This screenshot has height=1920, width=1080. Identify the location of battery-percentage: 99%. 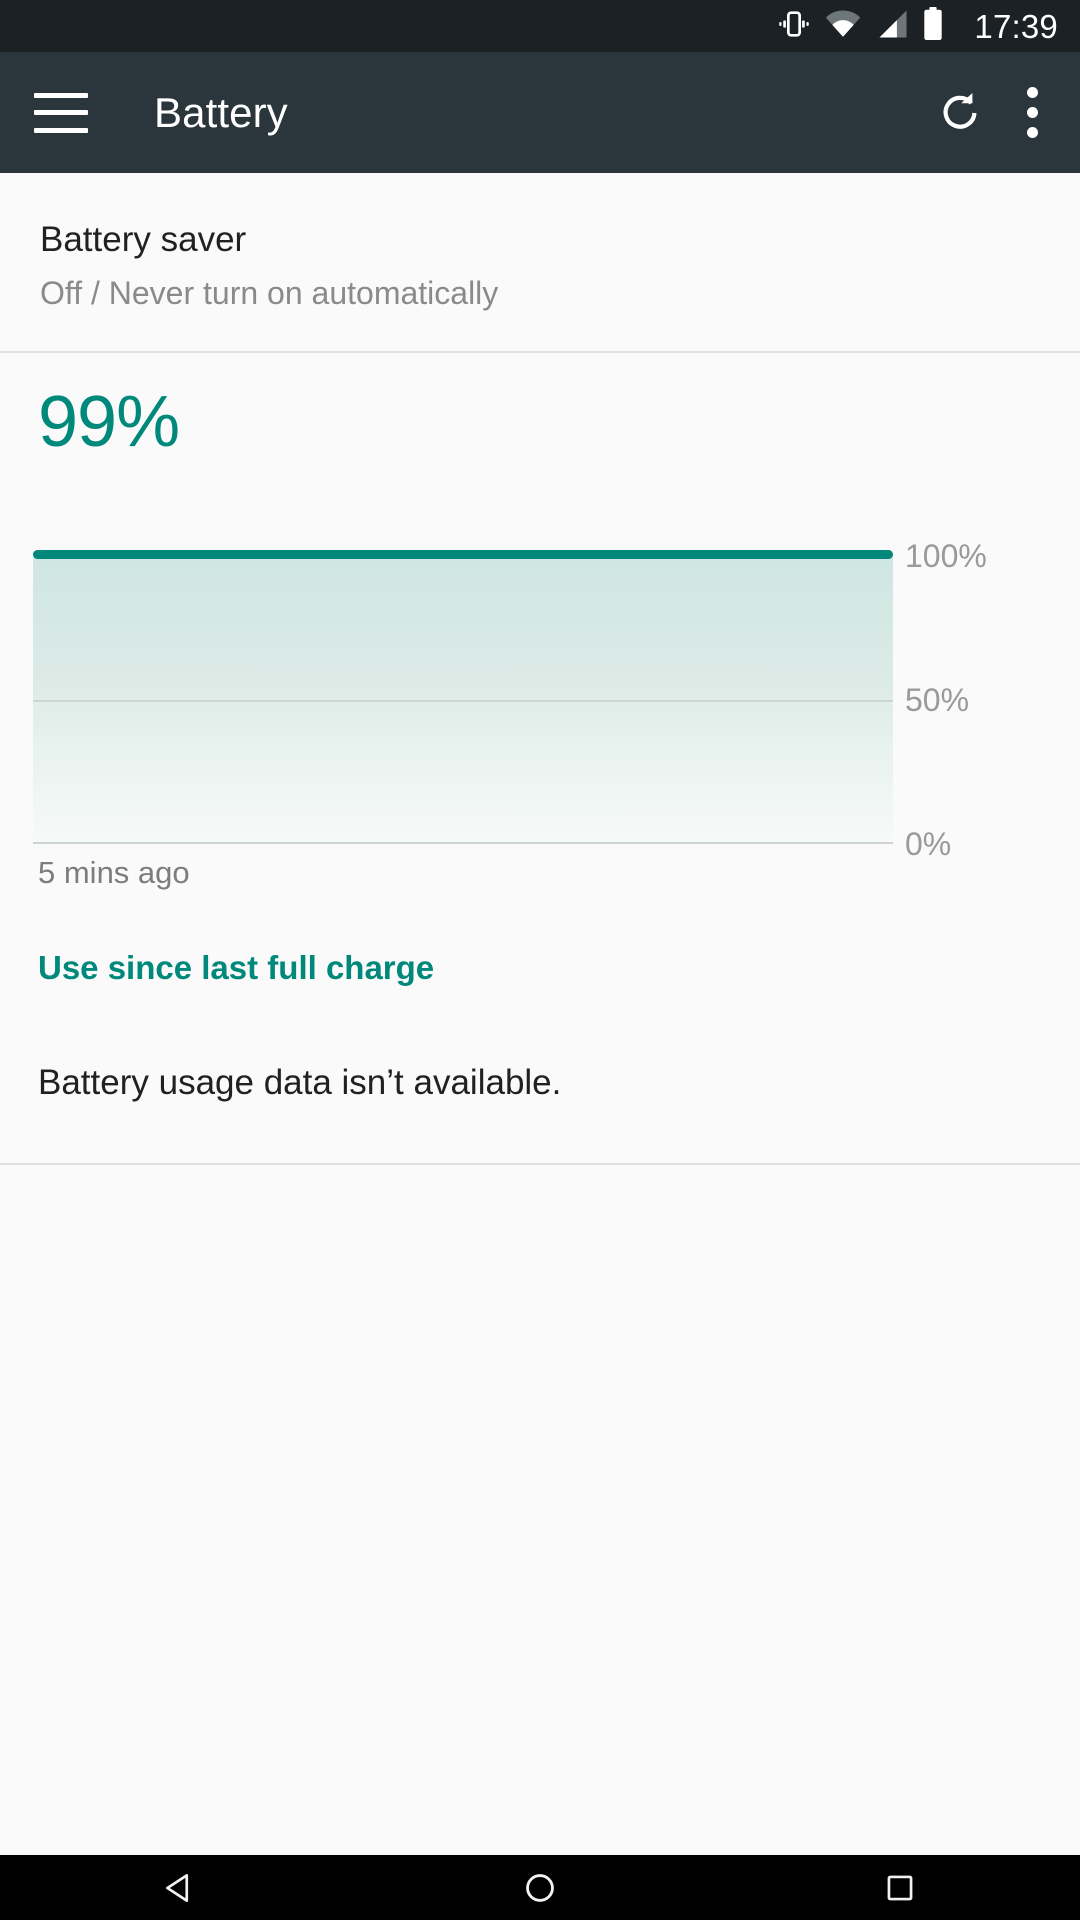
(109, 421).